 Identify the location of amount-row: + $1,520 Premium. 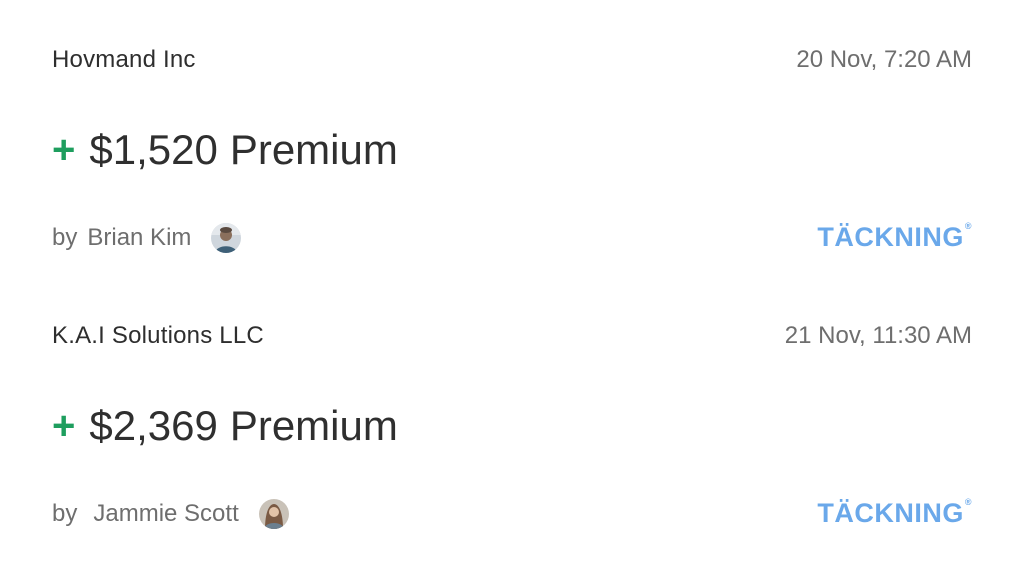
(225, 150).